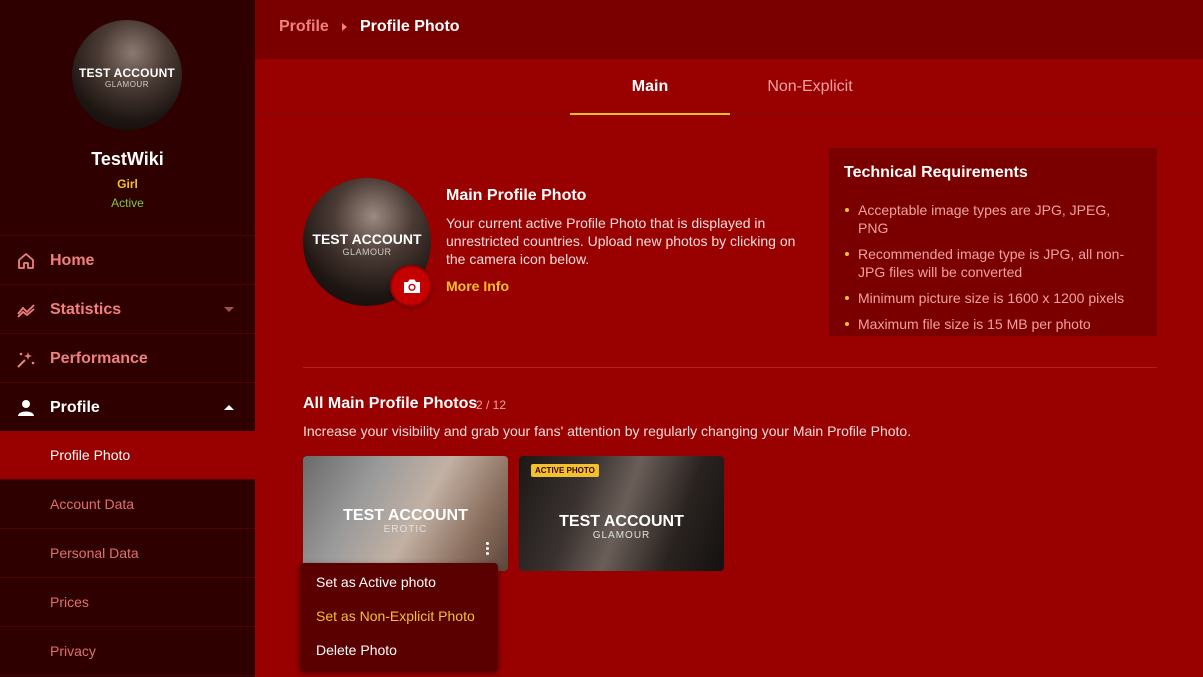  What do you see at coordinates (72, 260) in the screenshot?
I see `sidebar-item-label: Home` at bounding box center [72, 260].